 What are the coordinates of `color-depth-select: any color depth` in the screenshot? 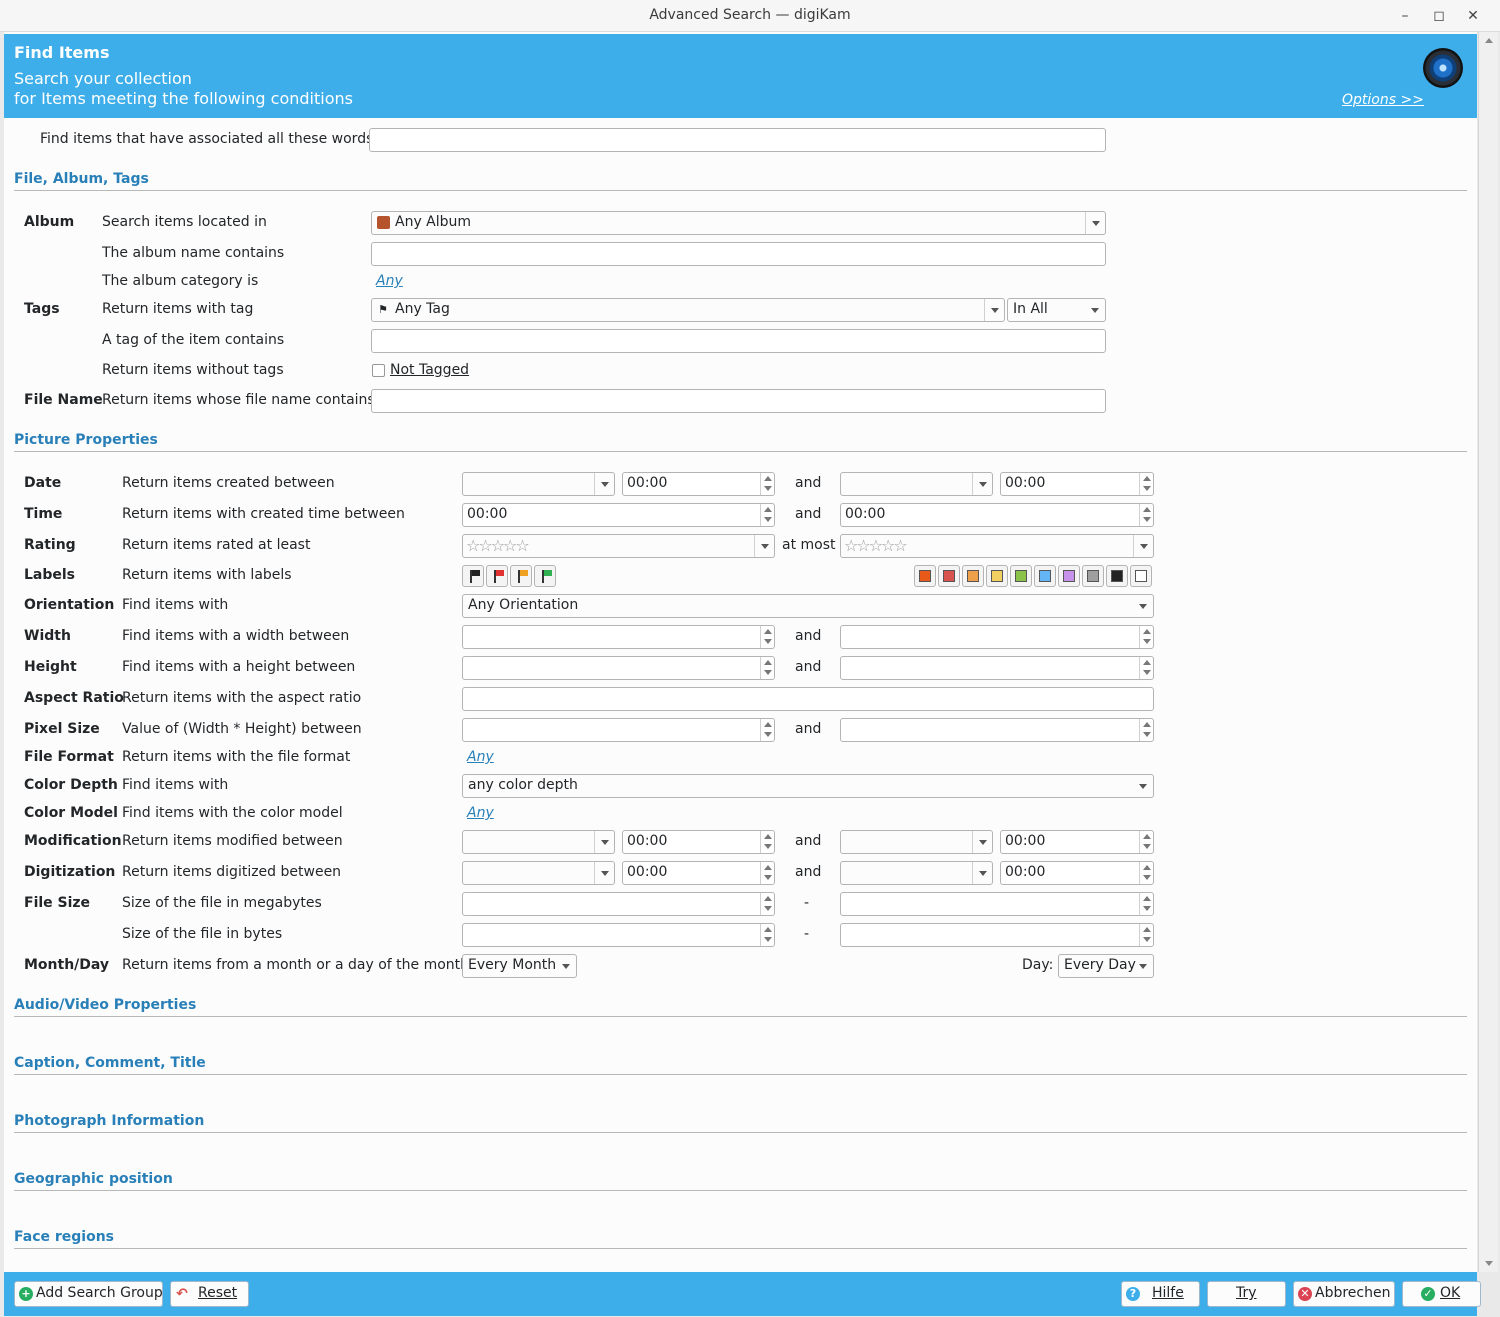 It's located at (808, 786).